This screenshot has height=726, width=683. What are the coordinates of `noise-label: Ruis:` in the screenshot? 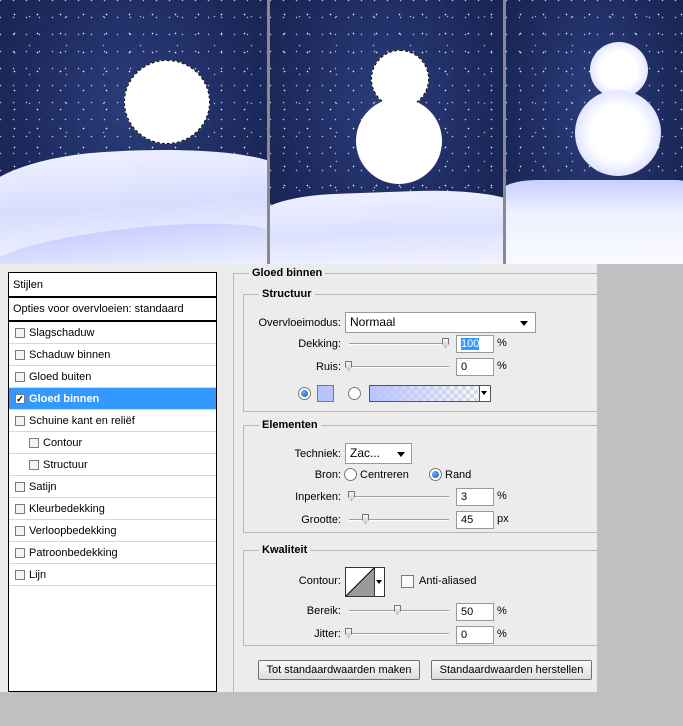 It's located at (328, 367).